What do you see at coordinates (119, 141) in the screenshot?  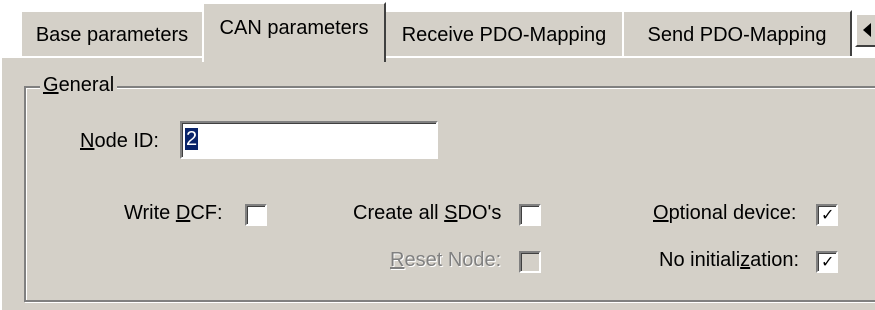 I see `node-id-label: Node ID:` at bounding box center [119, 141].